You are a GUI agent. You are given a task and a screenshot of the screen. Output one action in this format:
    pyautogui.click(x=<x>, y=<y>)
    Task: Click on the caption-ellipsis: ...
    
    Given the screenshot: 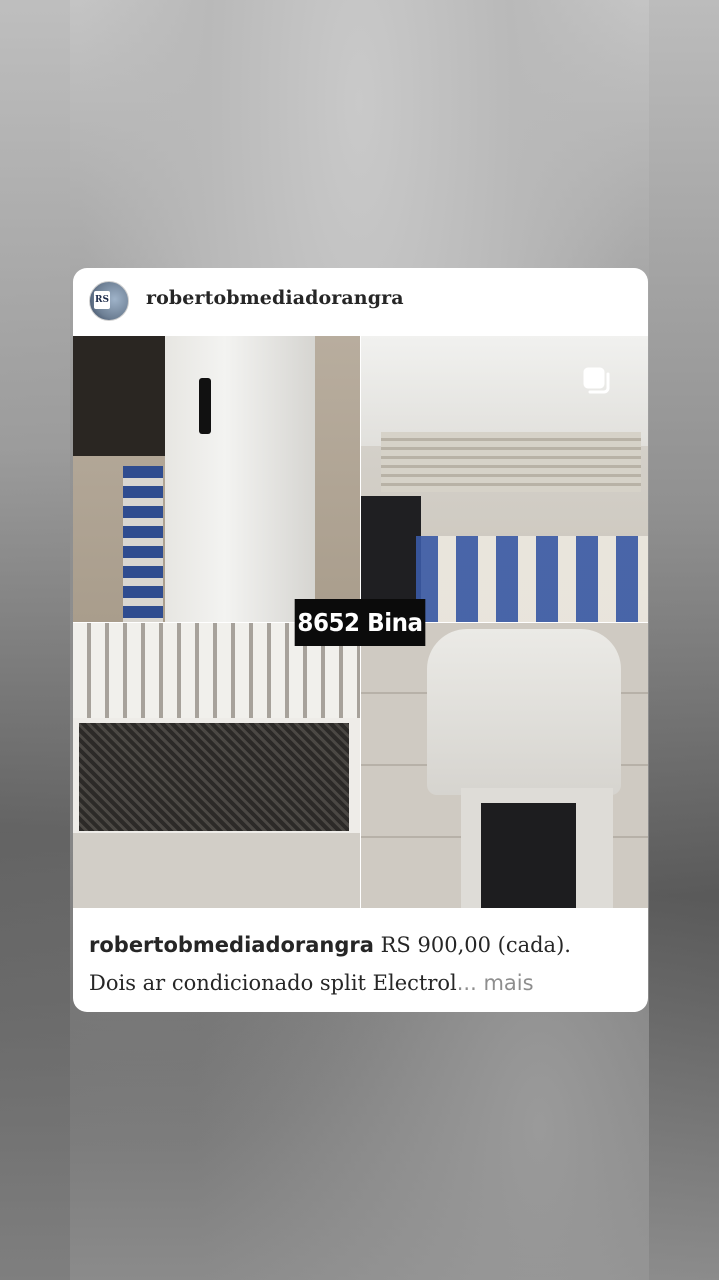 What is the action you would take?
    pyautogui.click(x=470, y=983)
    